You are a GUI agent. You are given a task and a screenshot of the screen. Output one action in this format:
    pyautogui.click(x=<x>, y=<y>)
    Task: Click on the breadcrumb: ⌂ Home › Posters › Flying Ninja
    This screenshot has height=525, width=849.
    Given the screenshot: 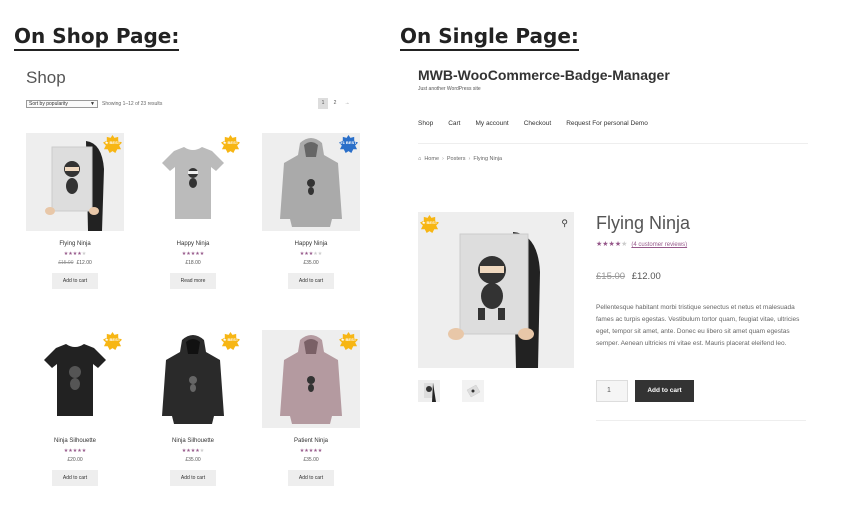 What is the action you would take?
    pyautogui.click(x=460, y=159)
    